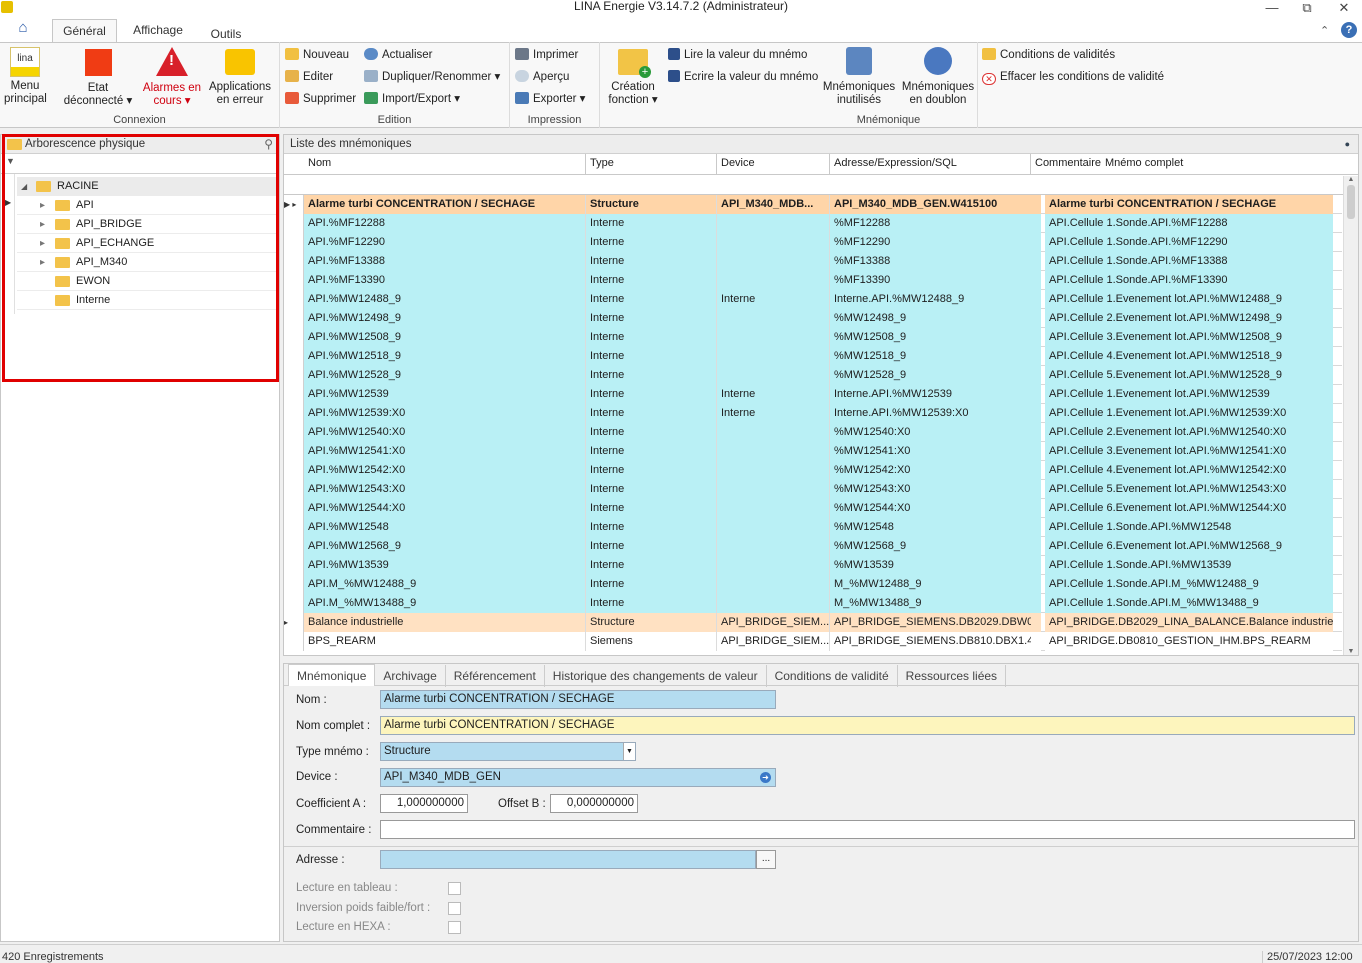  I want to click on detail-tab: Mnémonique, so click(332, 675).